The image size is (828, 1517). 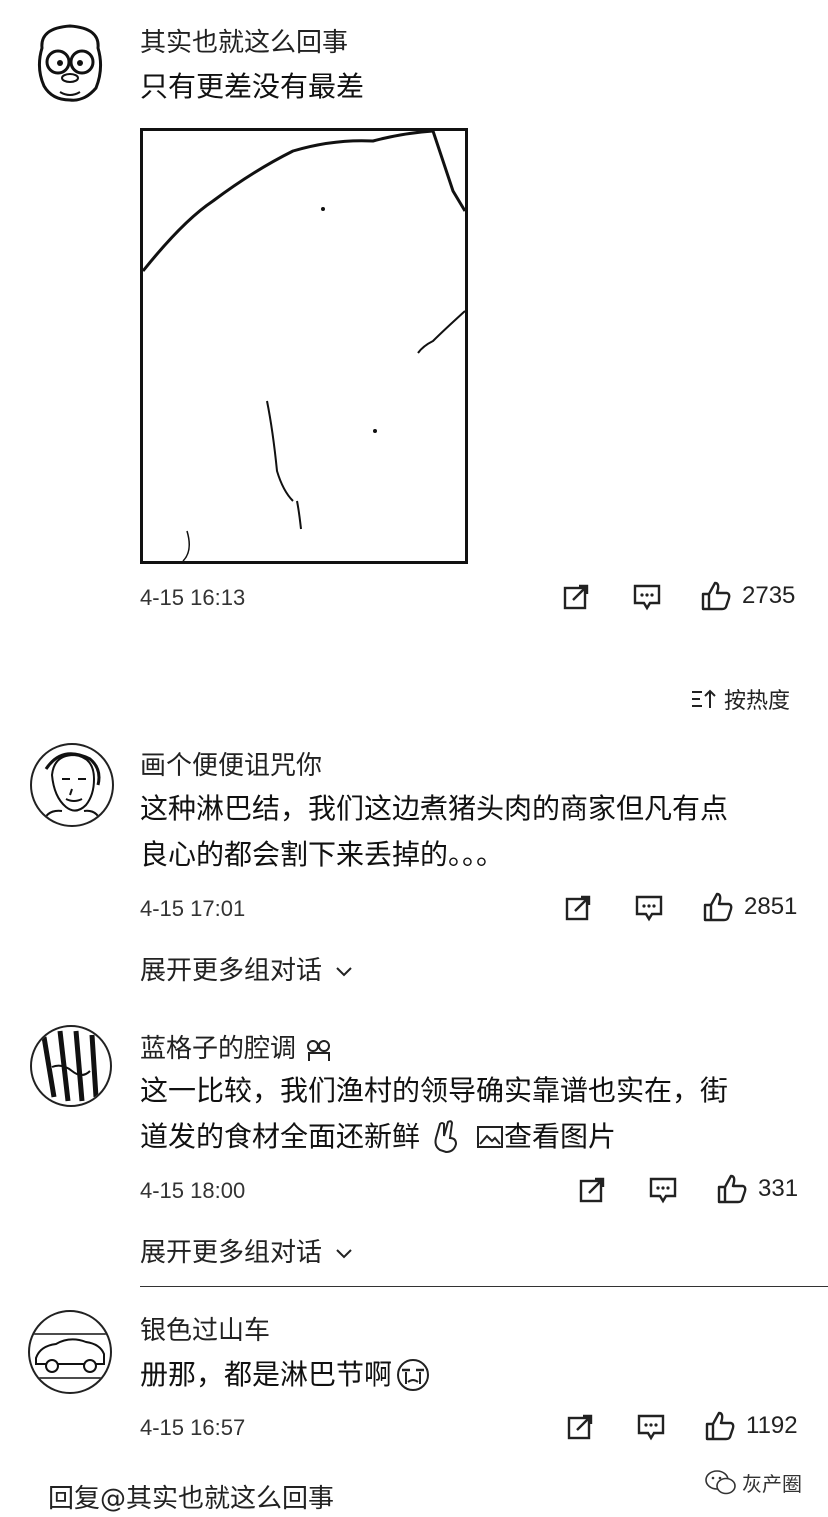 I want to click on sort-label: 按热度, so click(x=757, y=701).